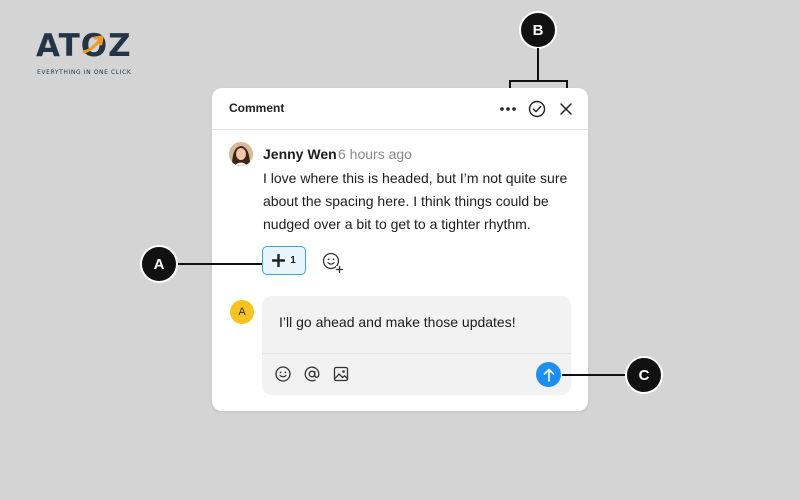 This screenshot has height=500, width=800. I want to click on callout-b-bracket, so click(538, 81).